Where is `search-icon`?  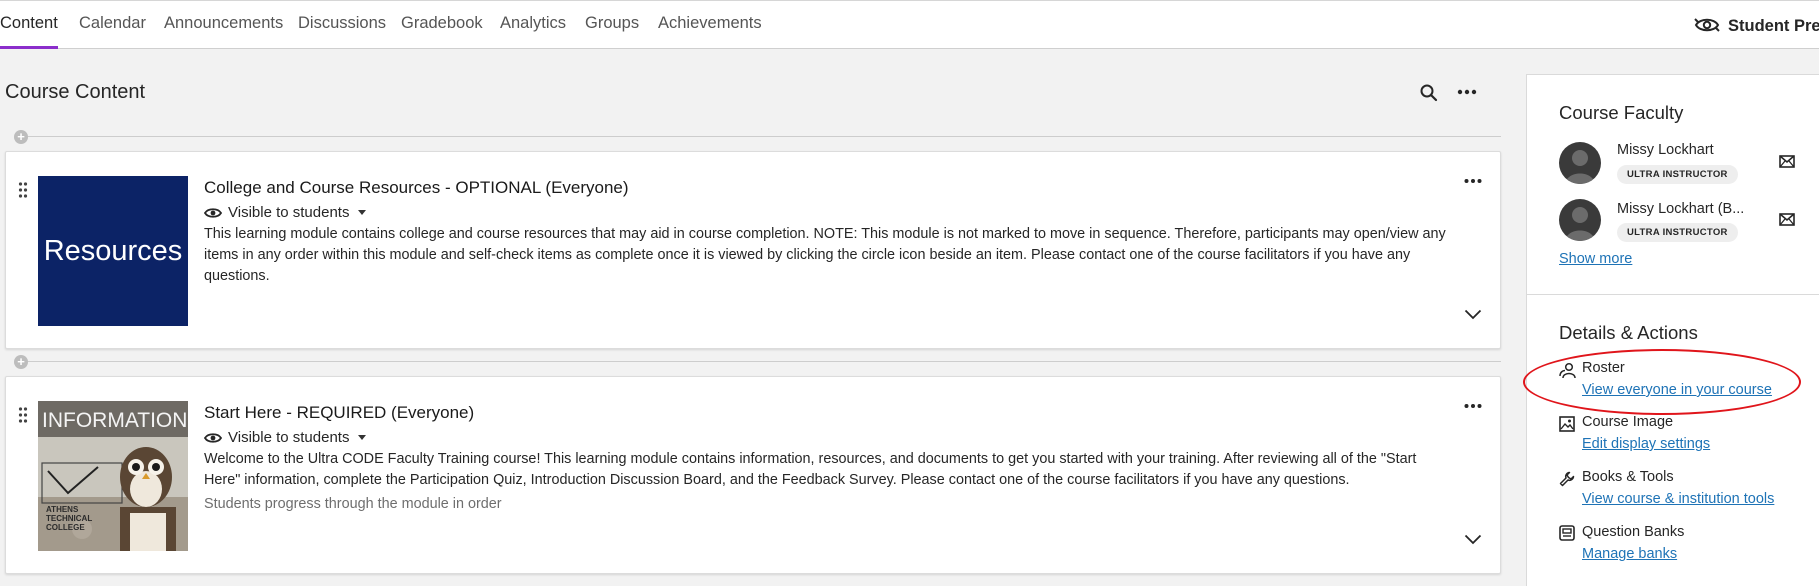 search-icon is located at coordinates (1429, 93).